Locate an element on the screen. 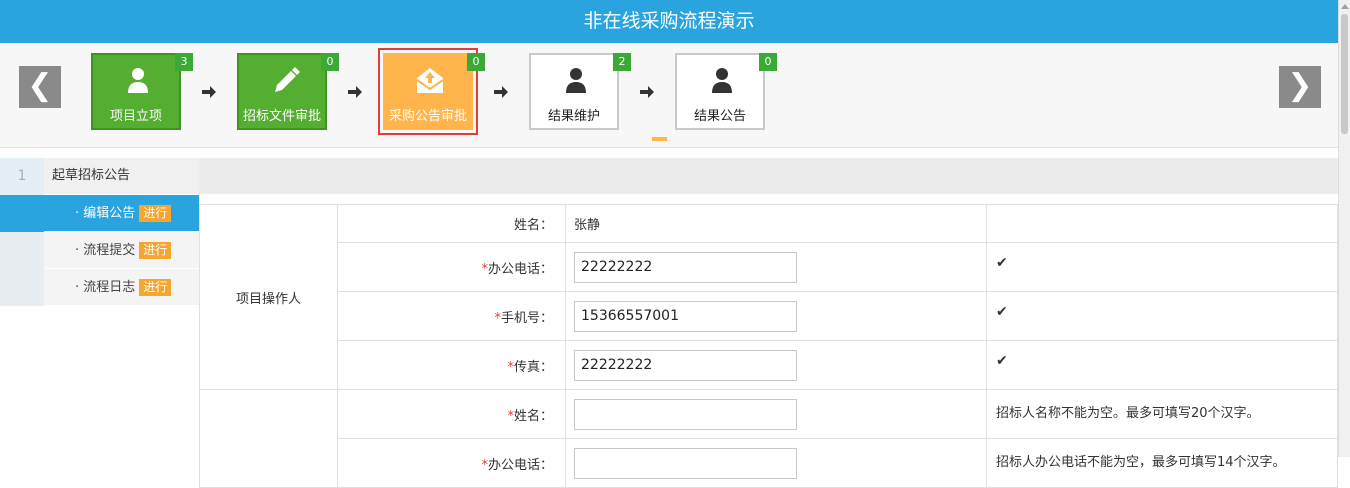  item-text: · 编辑公告 is located at coordinates (105, 213).